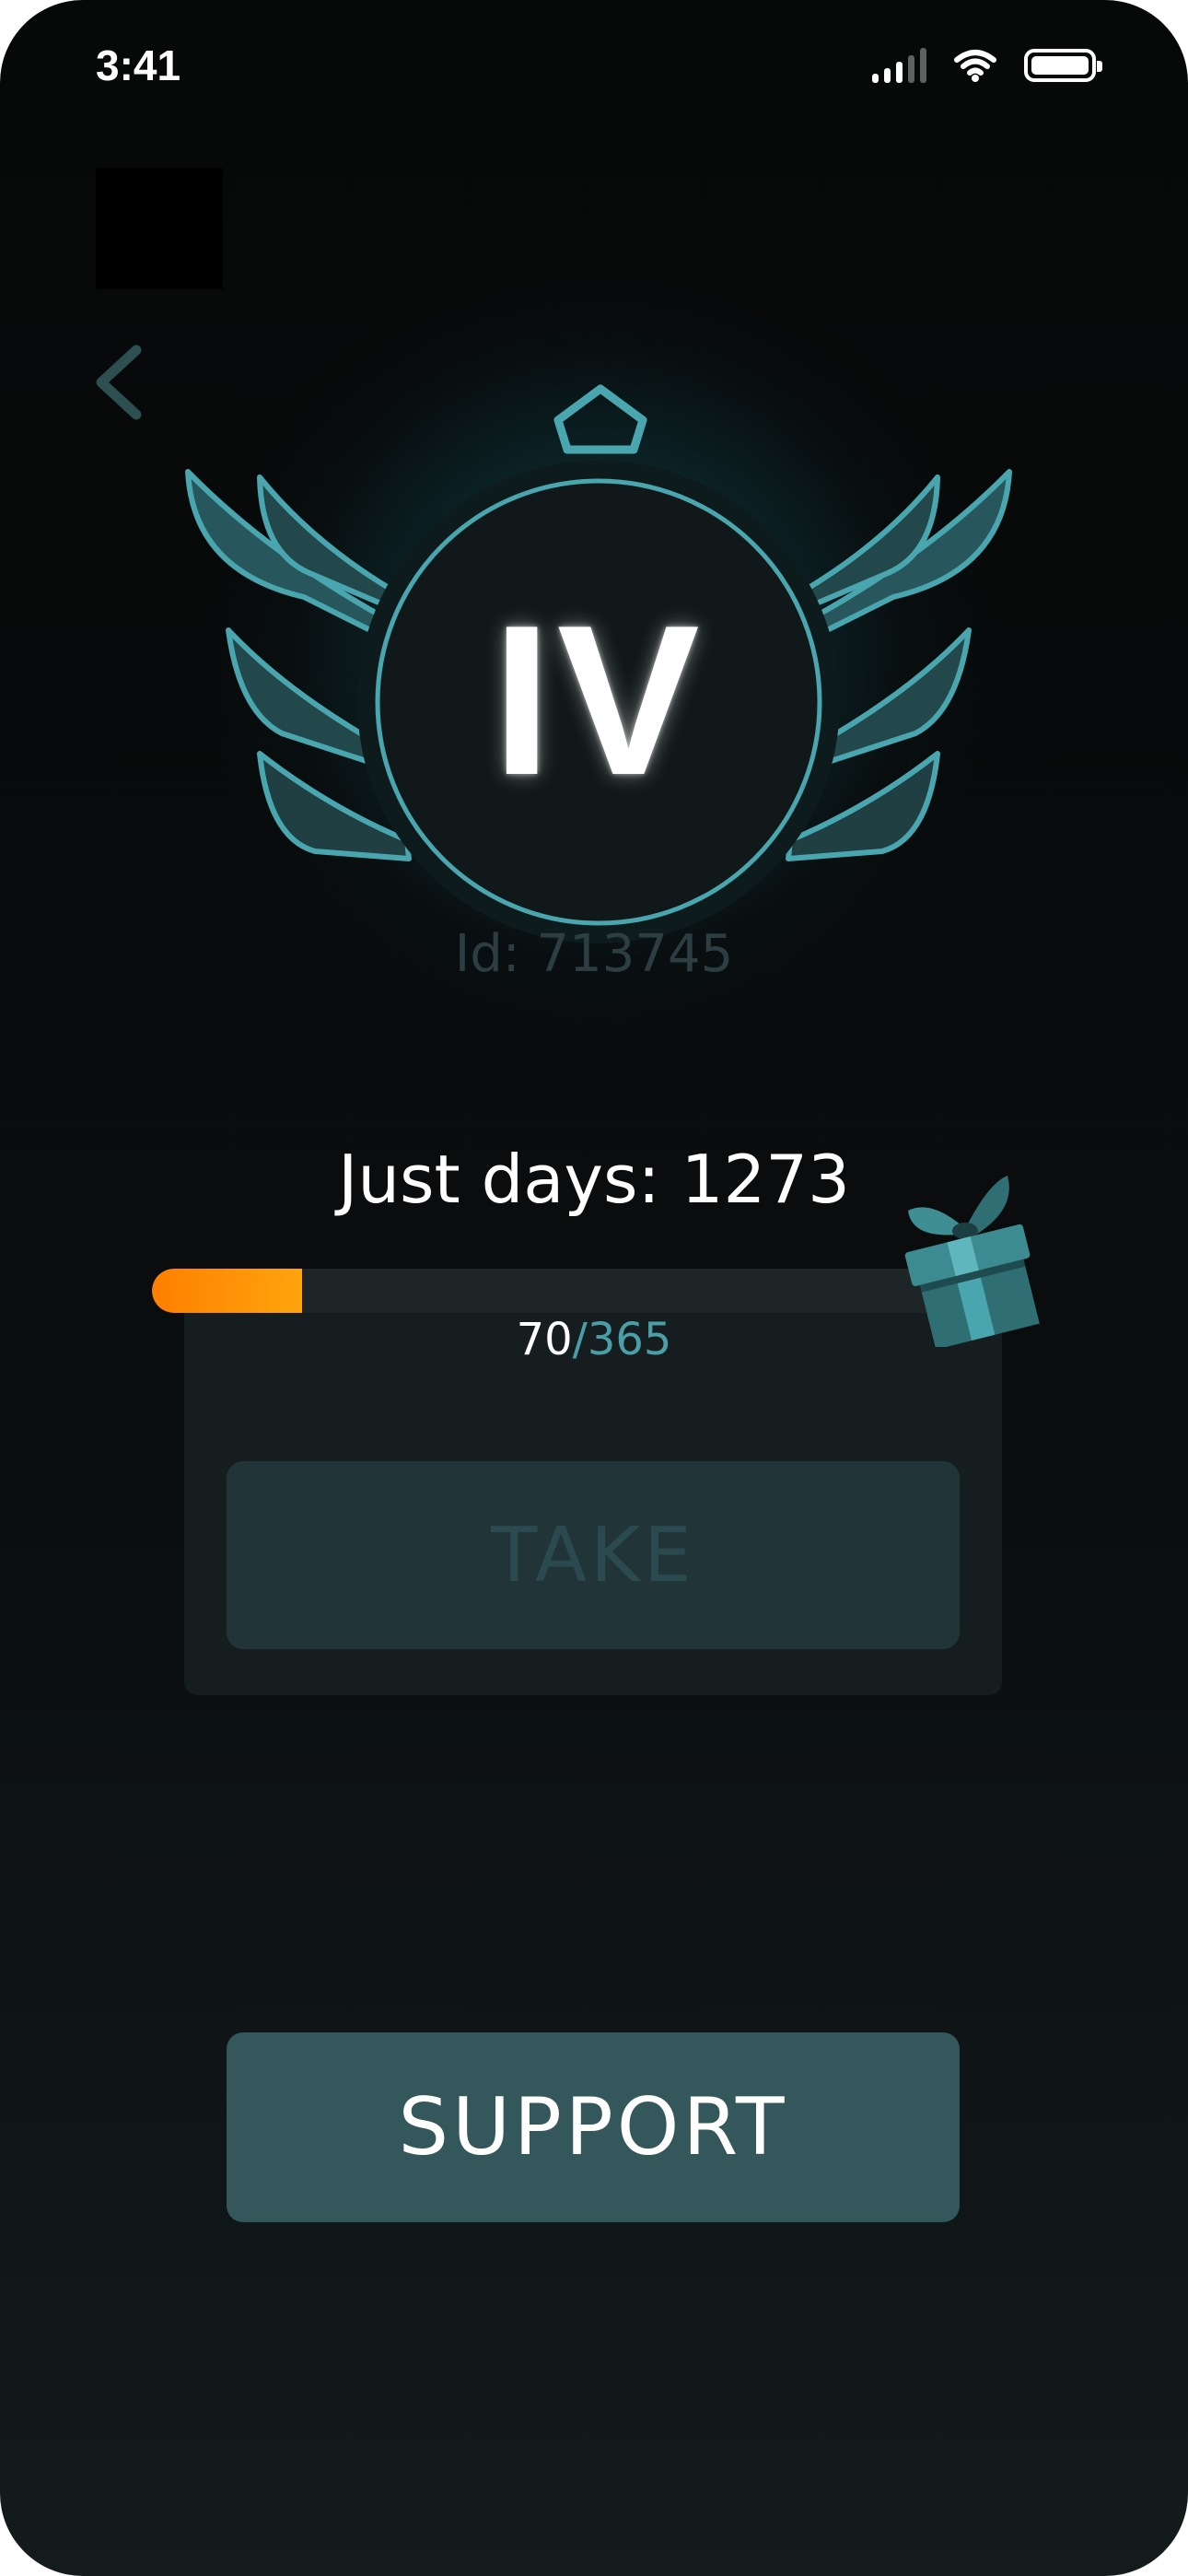 The width and height of the screenshot is (1188, 2576). I want to click on battery-icon, so click(1063, 65).